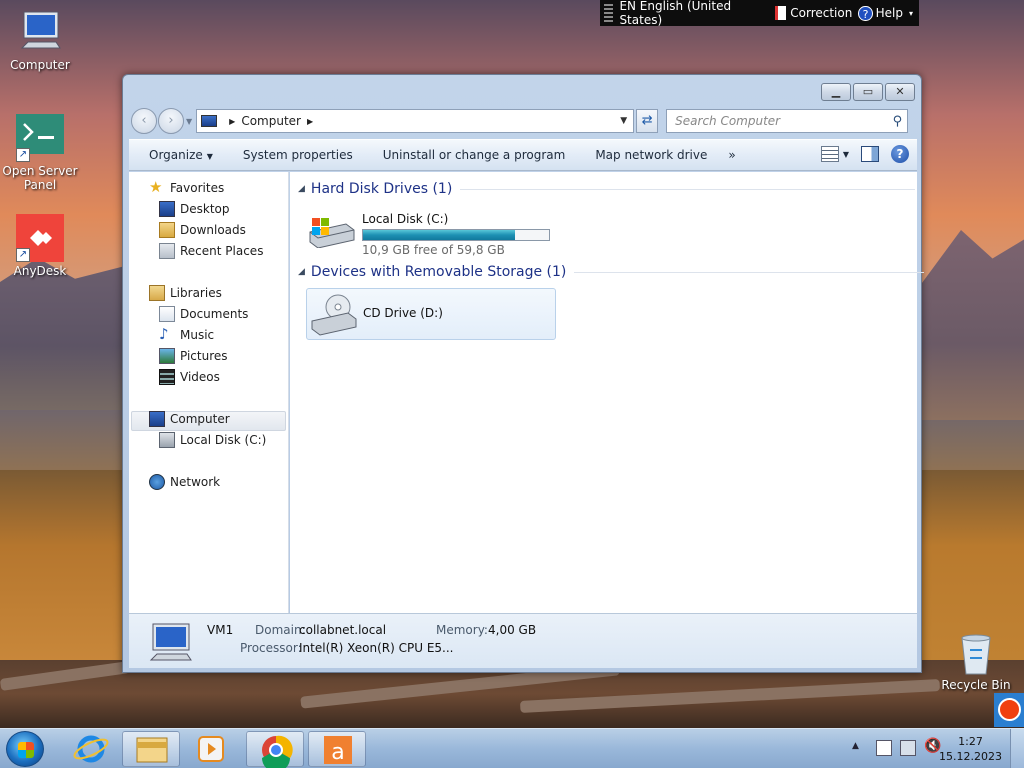 This screenshot has height=768, width=1024. Describe the element at coordinates (164, 334) in the screenshot. I see `music-note-icon: ♪` at that location.